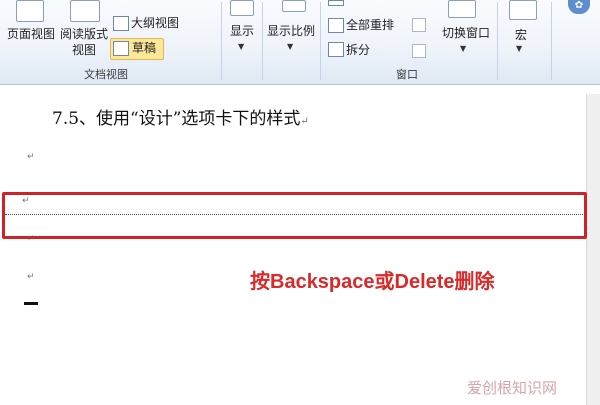 This screenshot has height=405, width=600. What do you see at coordinates (144, 48) in the screenshot?
I see `draft-view-button: 草稿` at bounding box center [144, 48].